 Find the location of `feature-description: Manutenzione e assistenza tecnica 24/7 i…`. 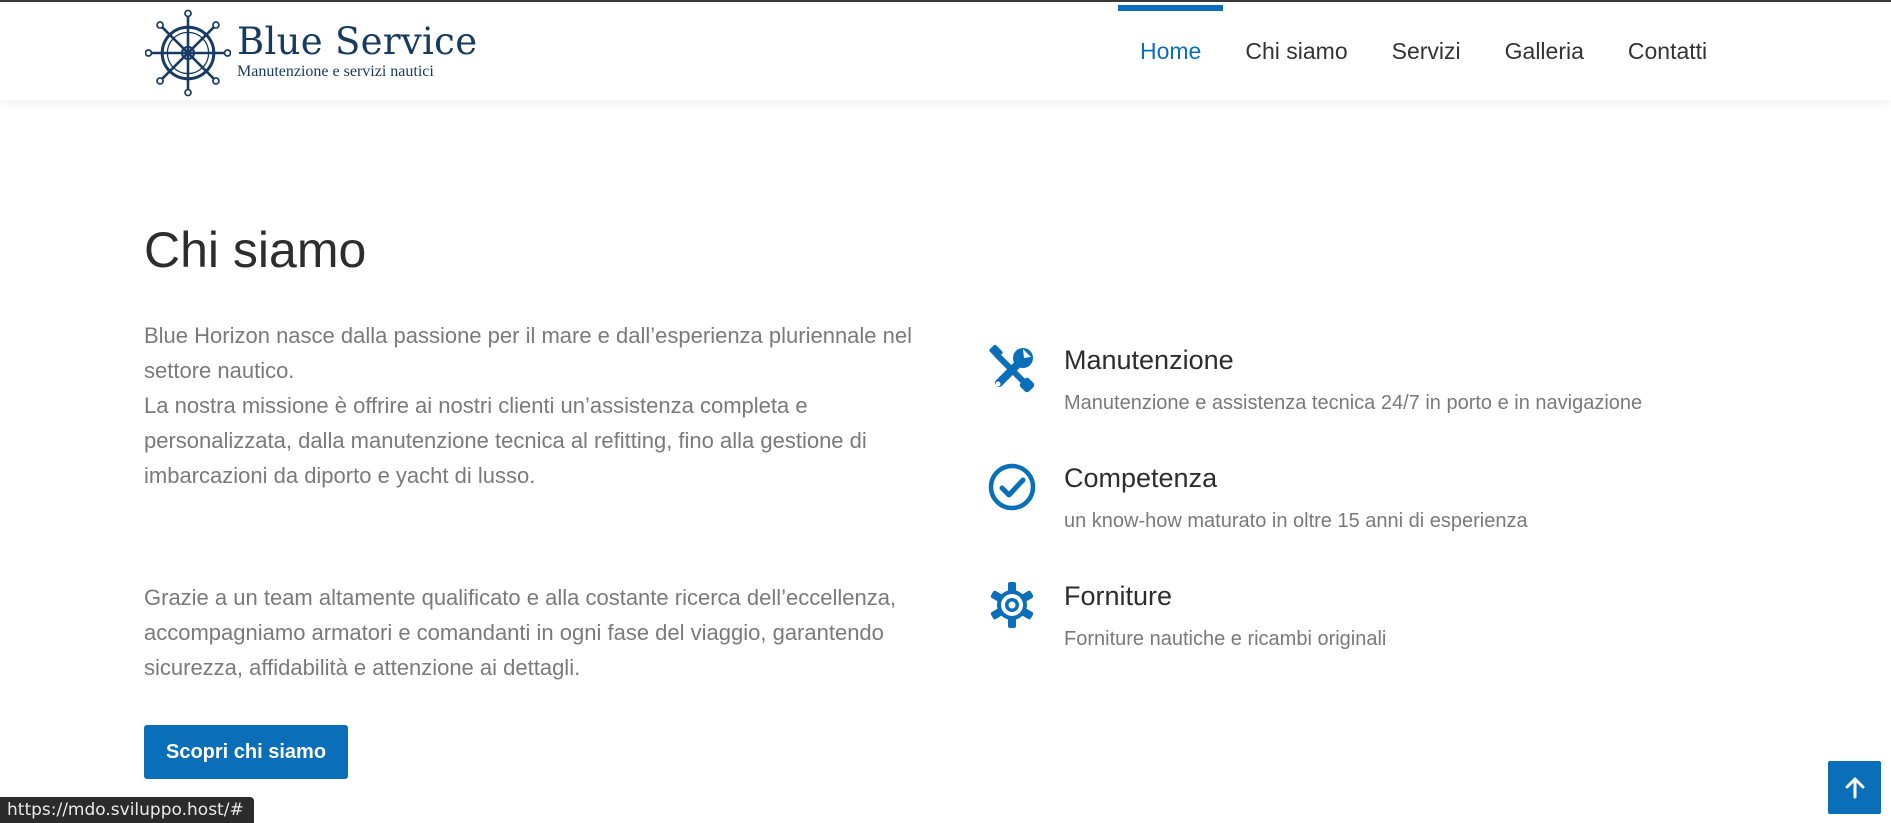

feature-description: Manutenzione e assistenza tecnica 24/7 i… is located at coordinates (1353, 403).